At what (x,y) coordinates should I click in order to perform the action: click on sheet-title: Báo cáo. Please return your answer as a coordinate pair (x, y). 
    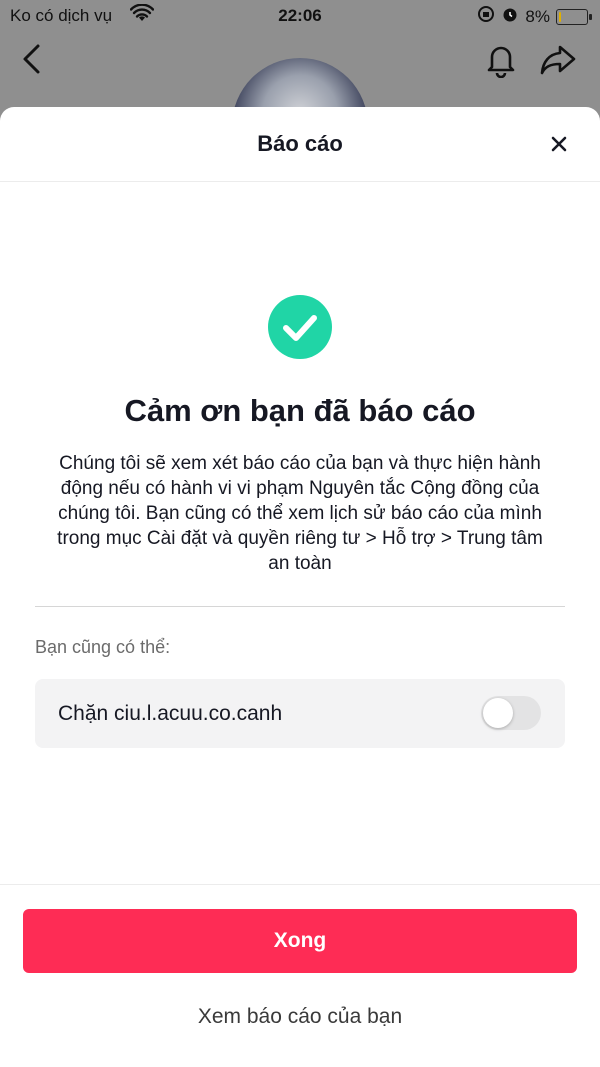
    Looking at the image, I should click on (300, 143).